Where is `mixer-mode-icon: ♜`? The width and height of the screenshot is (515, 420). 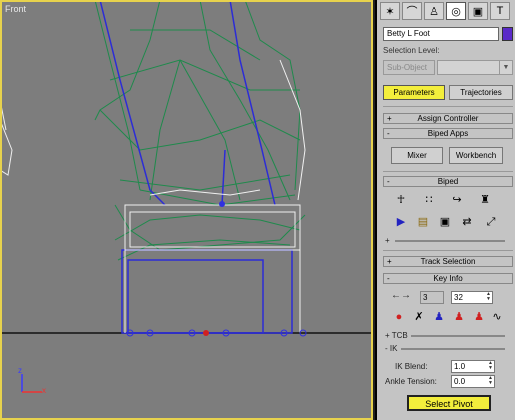
mixer-mode-icon: ♜ is located at coordinates (485, 200).